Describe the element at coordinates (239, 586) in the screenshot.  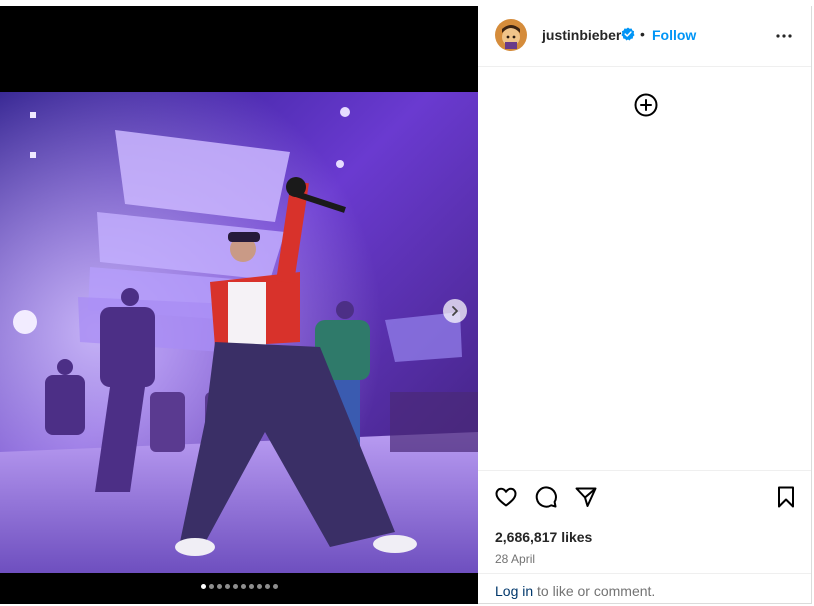
I see `carousel-indicator` at that location.